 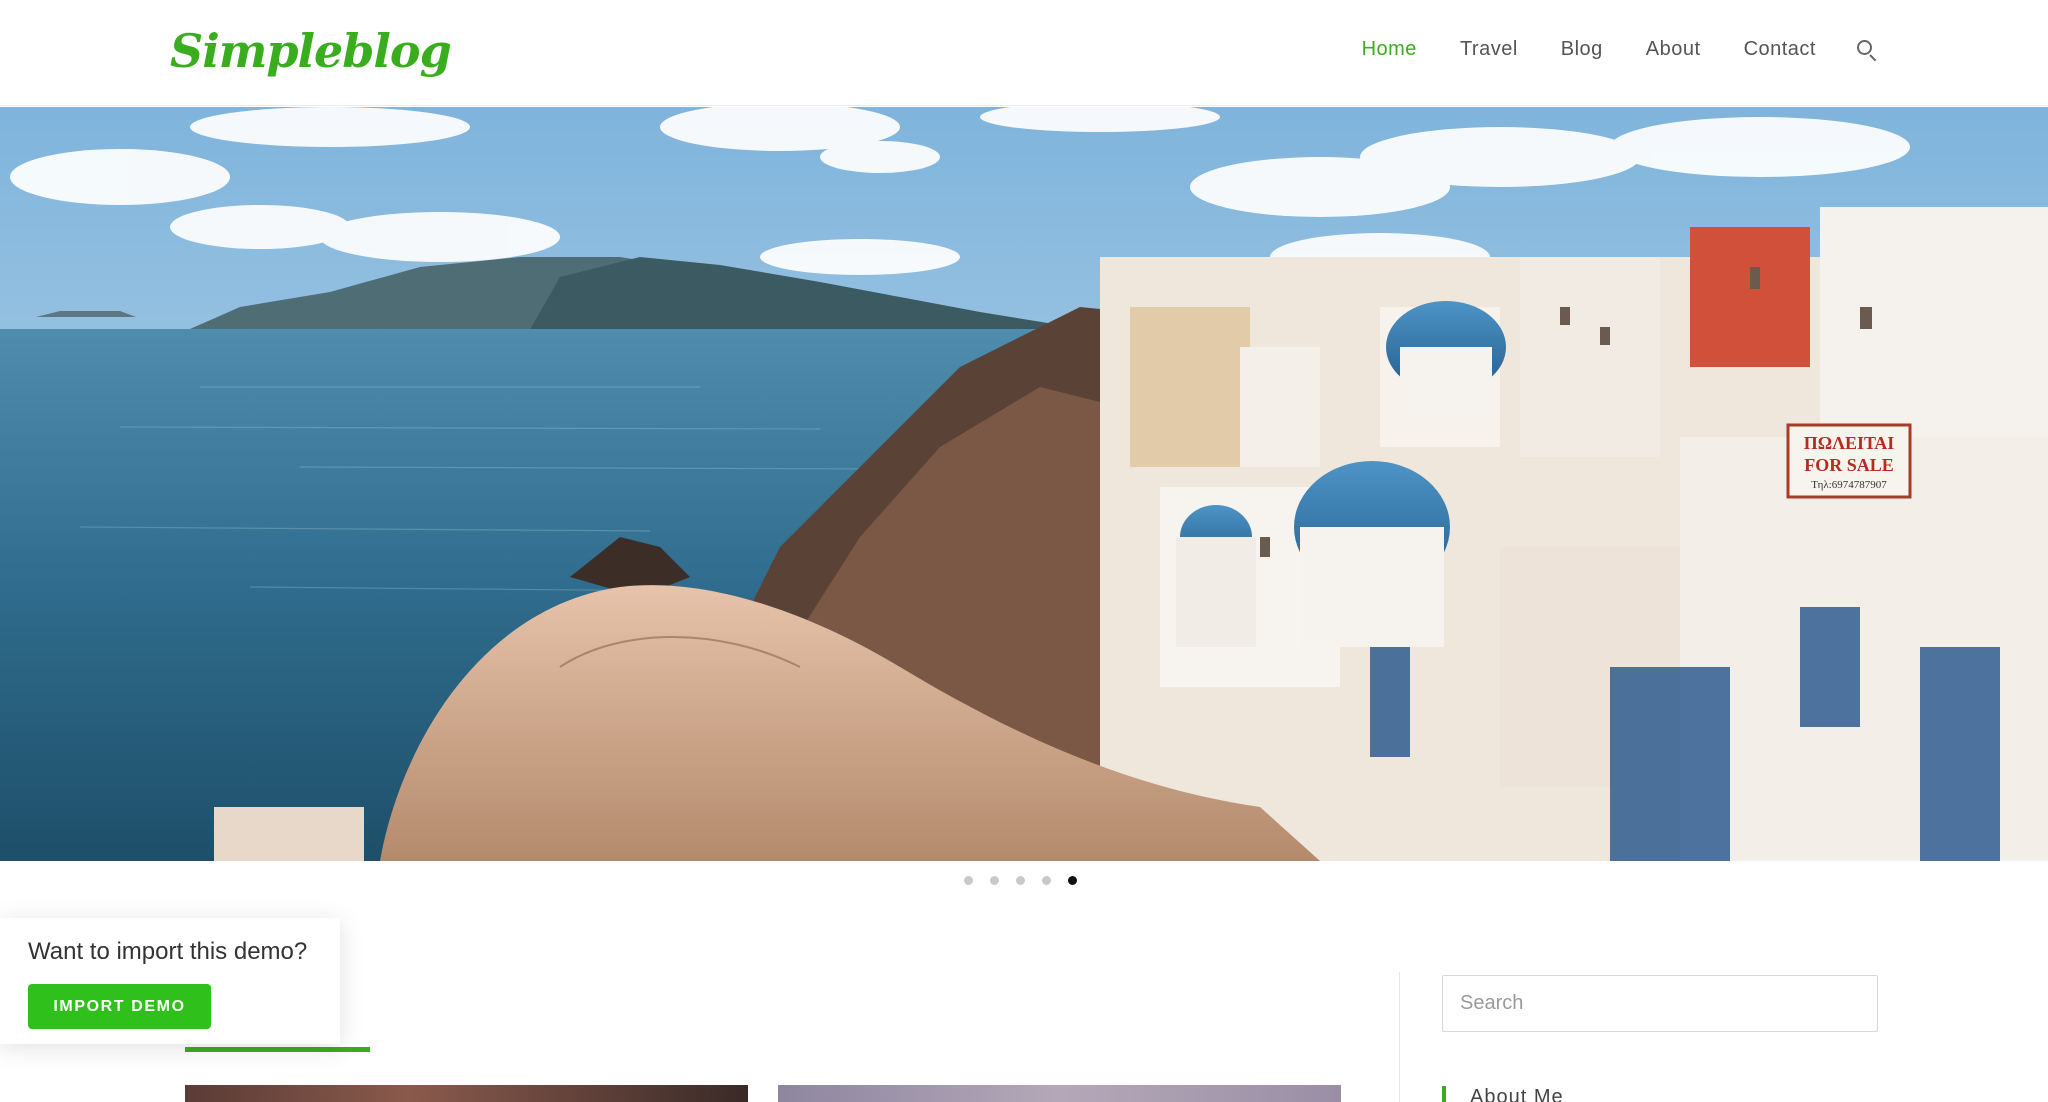 What do you see at coordinates (1673, 49) in the screenshot?
I see `nav-item-about: About` at bounding box center [1673, 49].